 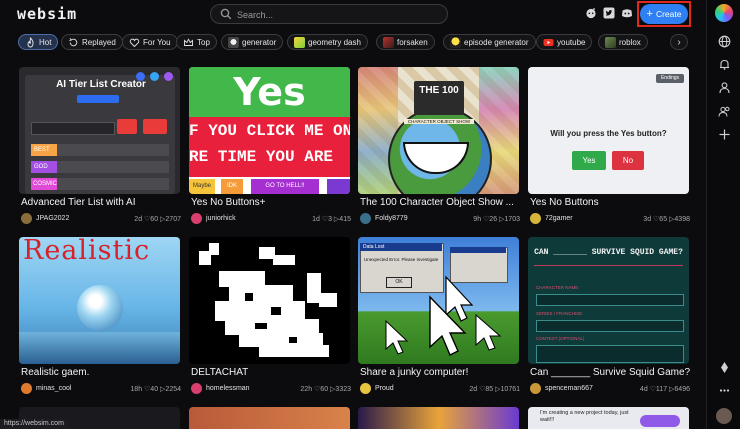 I want to click on reddit-icon, so click(x=591, y=12).